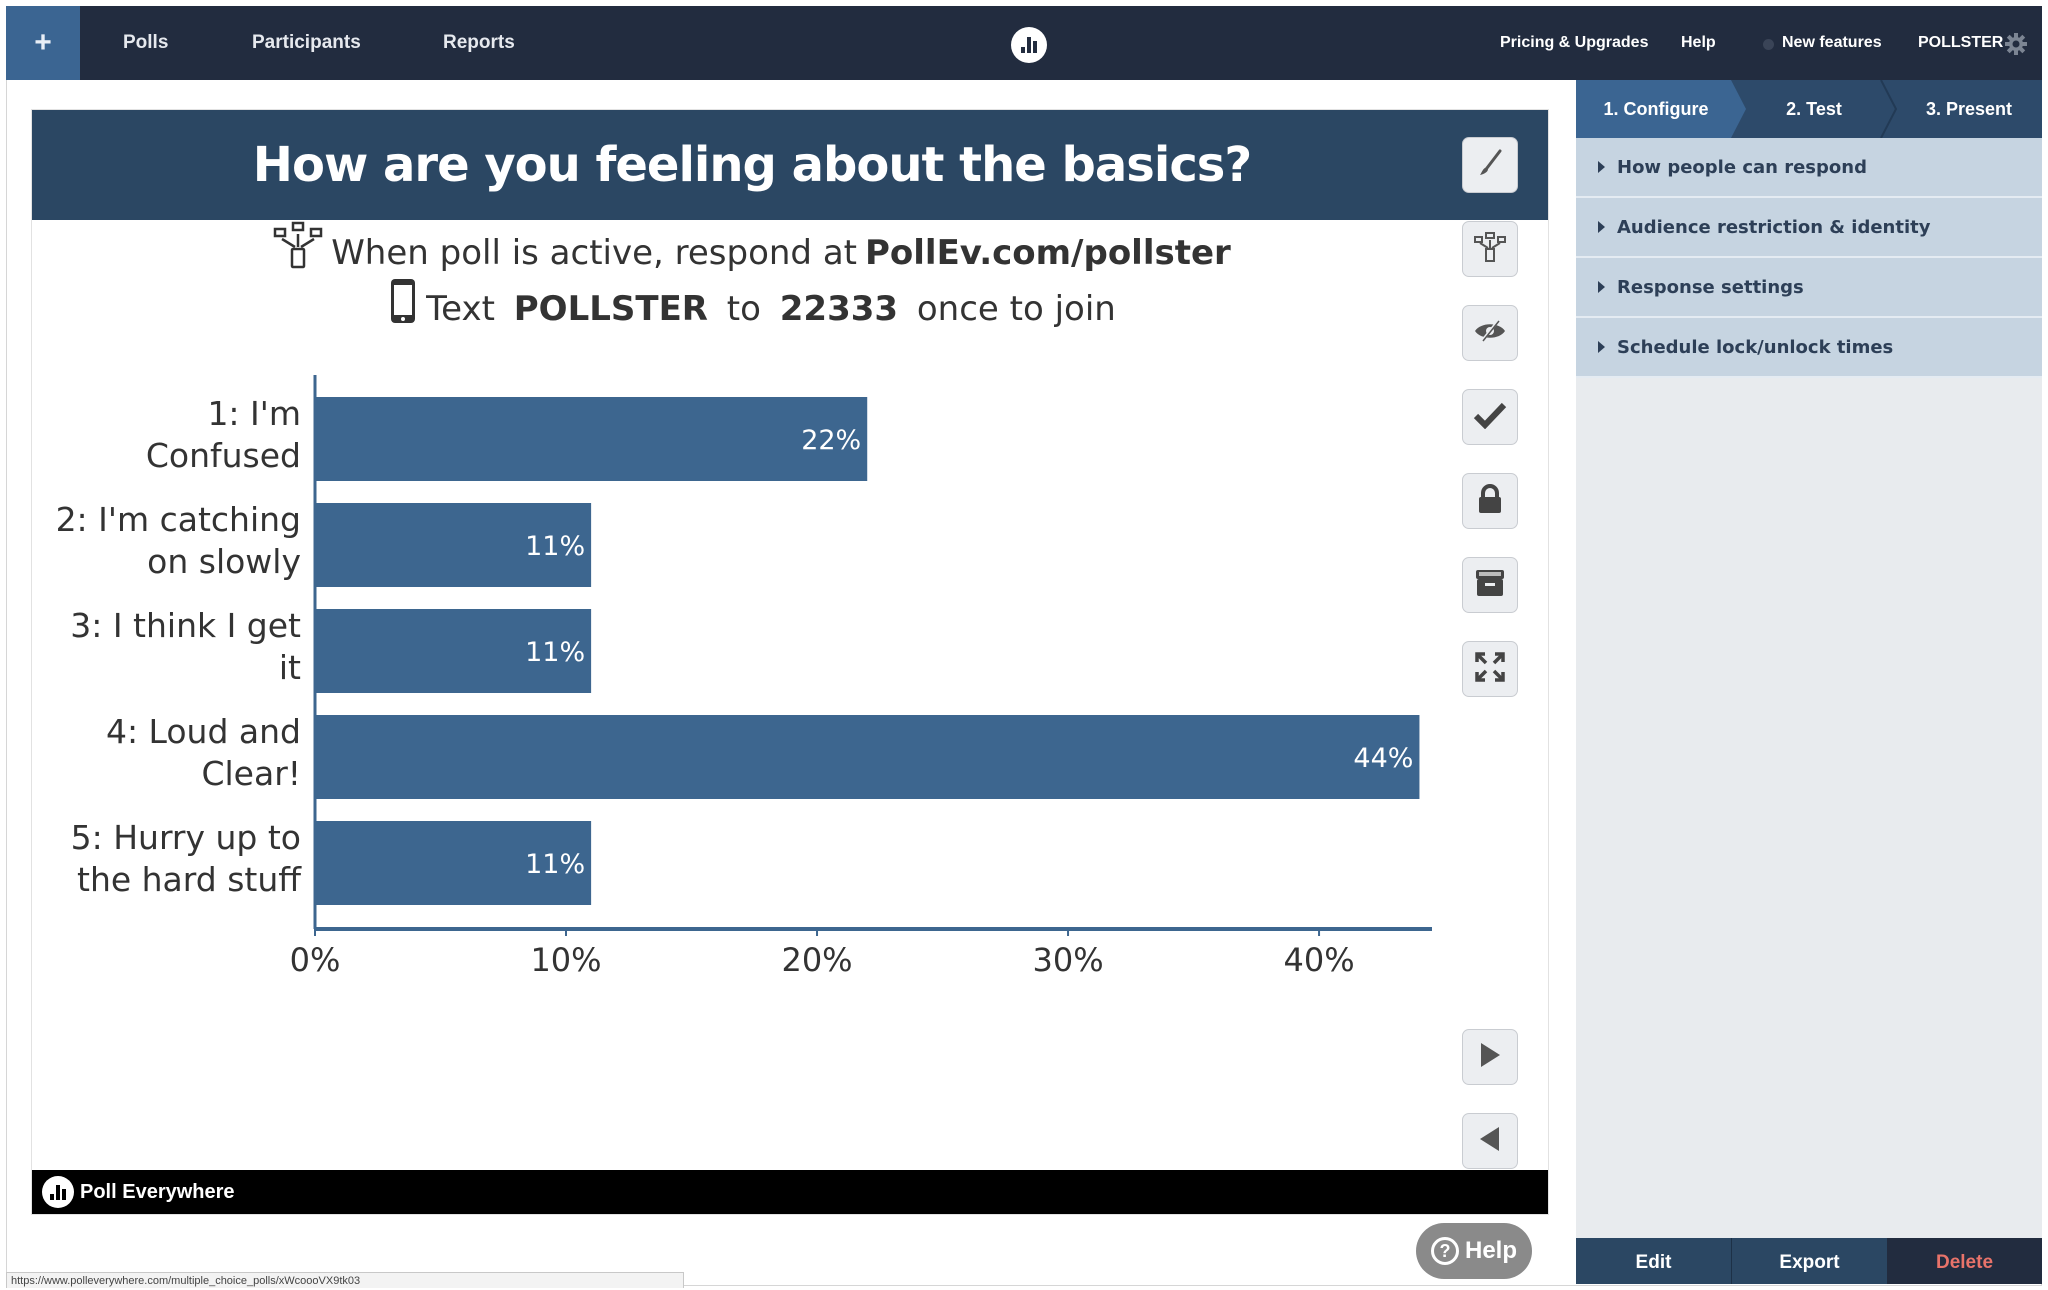  I want to click on checkmark-icon, so click(1490, 417).